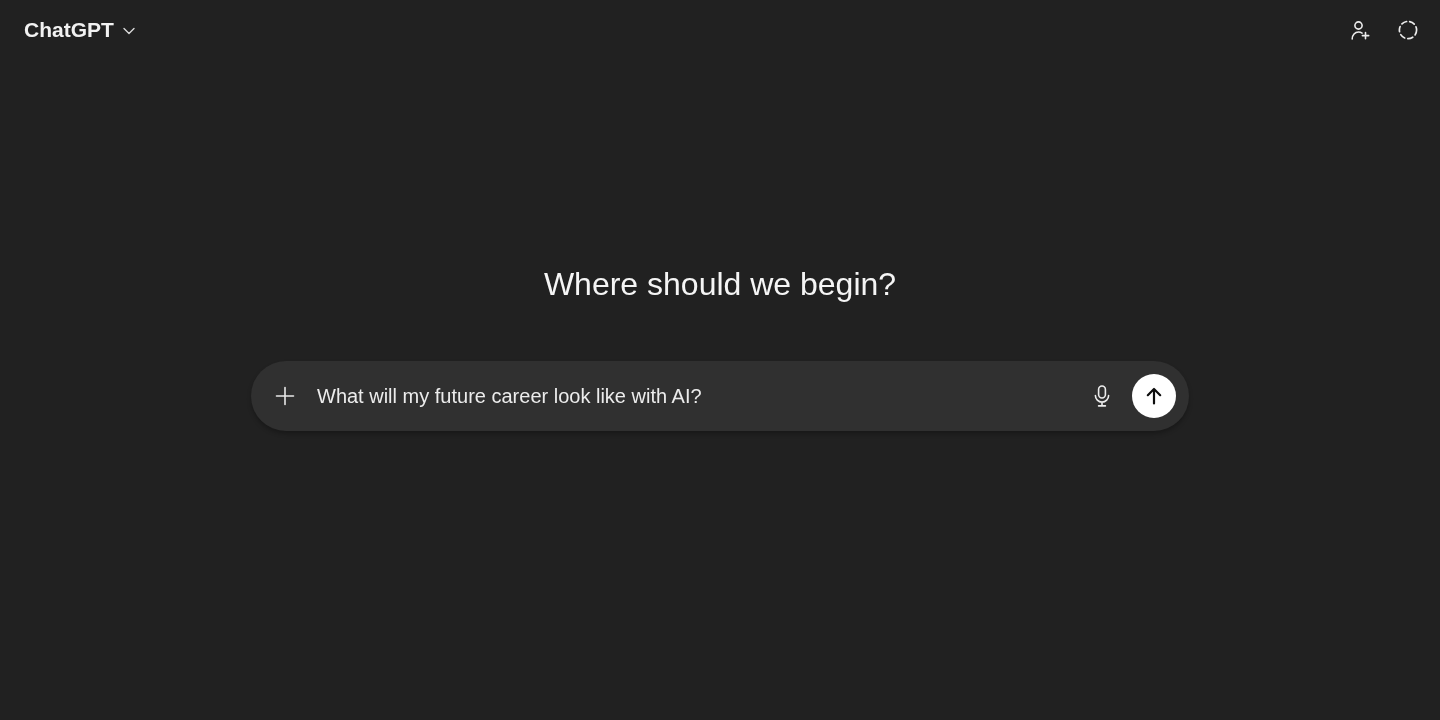  I want to click on chevron-down-icon, so click(128, 31).